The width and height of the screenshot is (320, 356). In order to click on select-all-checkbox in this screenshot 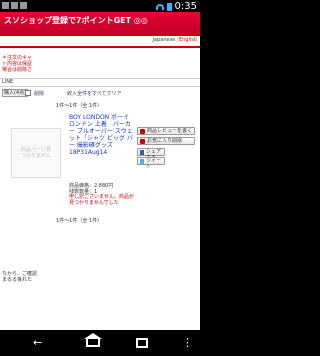, I will do `click(28, 93)`.